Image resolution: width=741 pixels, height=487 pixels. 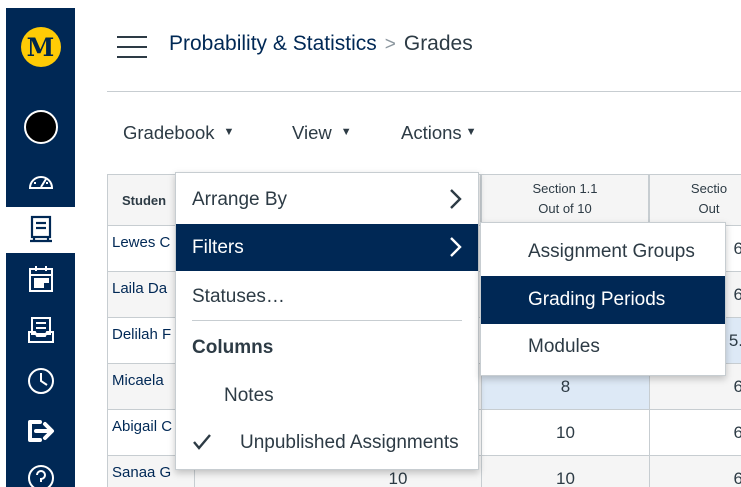 What do you see at coordinates (327, 247) in the screenshot?
I see `menu-item-filters: Filters` at bounding box center [327, 247].